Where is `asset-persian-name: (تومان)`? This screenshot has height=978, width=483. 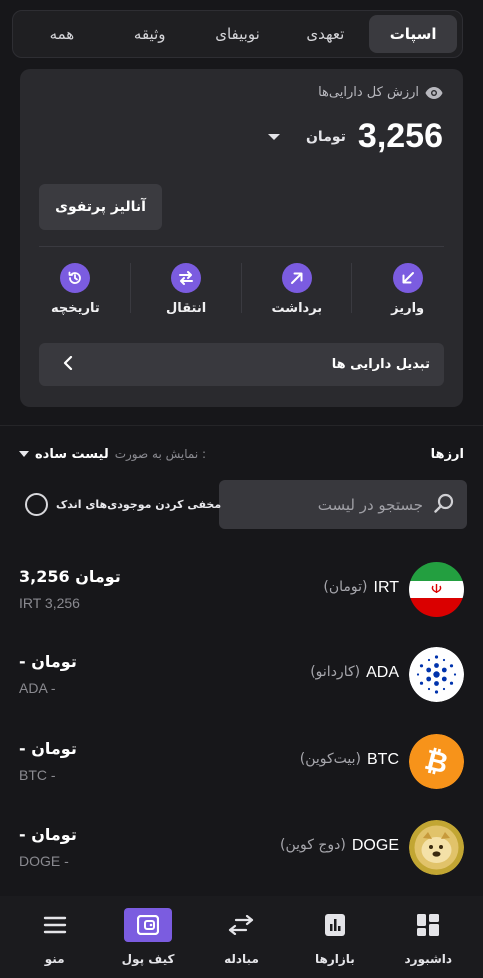
asset-persian-name: (تومان) is located at coordinates (345, 587).